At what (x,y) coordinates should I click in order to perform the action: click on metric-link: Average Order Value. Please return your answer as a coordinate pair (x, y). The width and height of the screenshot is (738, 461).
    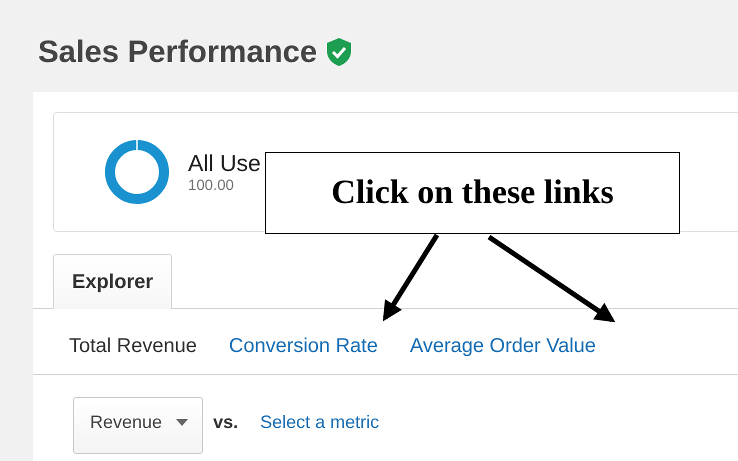
    Looking at the image, I should click on (503, 346).